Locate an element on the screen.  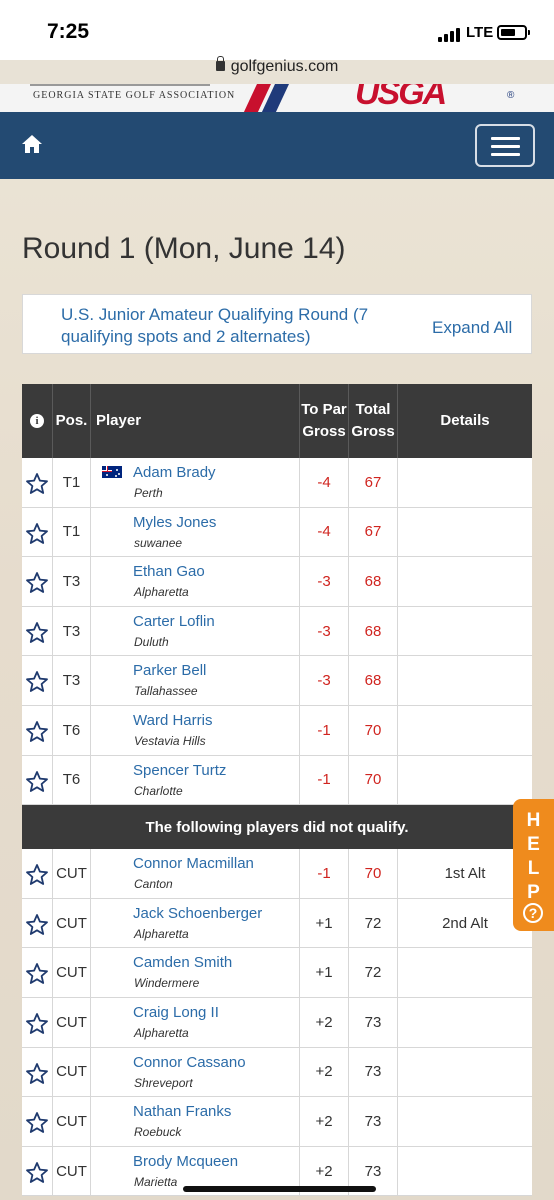
player-name-link: Adam Brady is located at coordinates (174, 472).